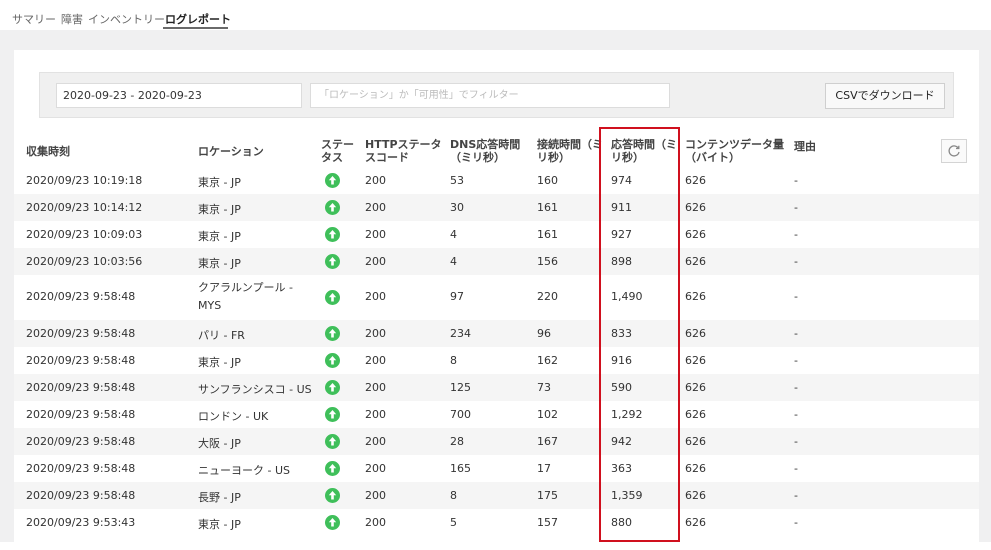  Describe the element at coordinates (621, 333) in the screenshot. I see `cell-response: 833` at that location.